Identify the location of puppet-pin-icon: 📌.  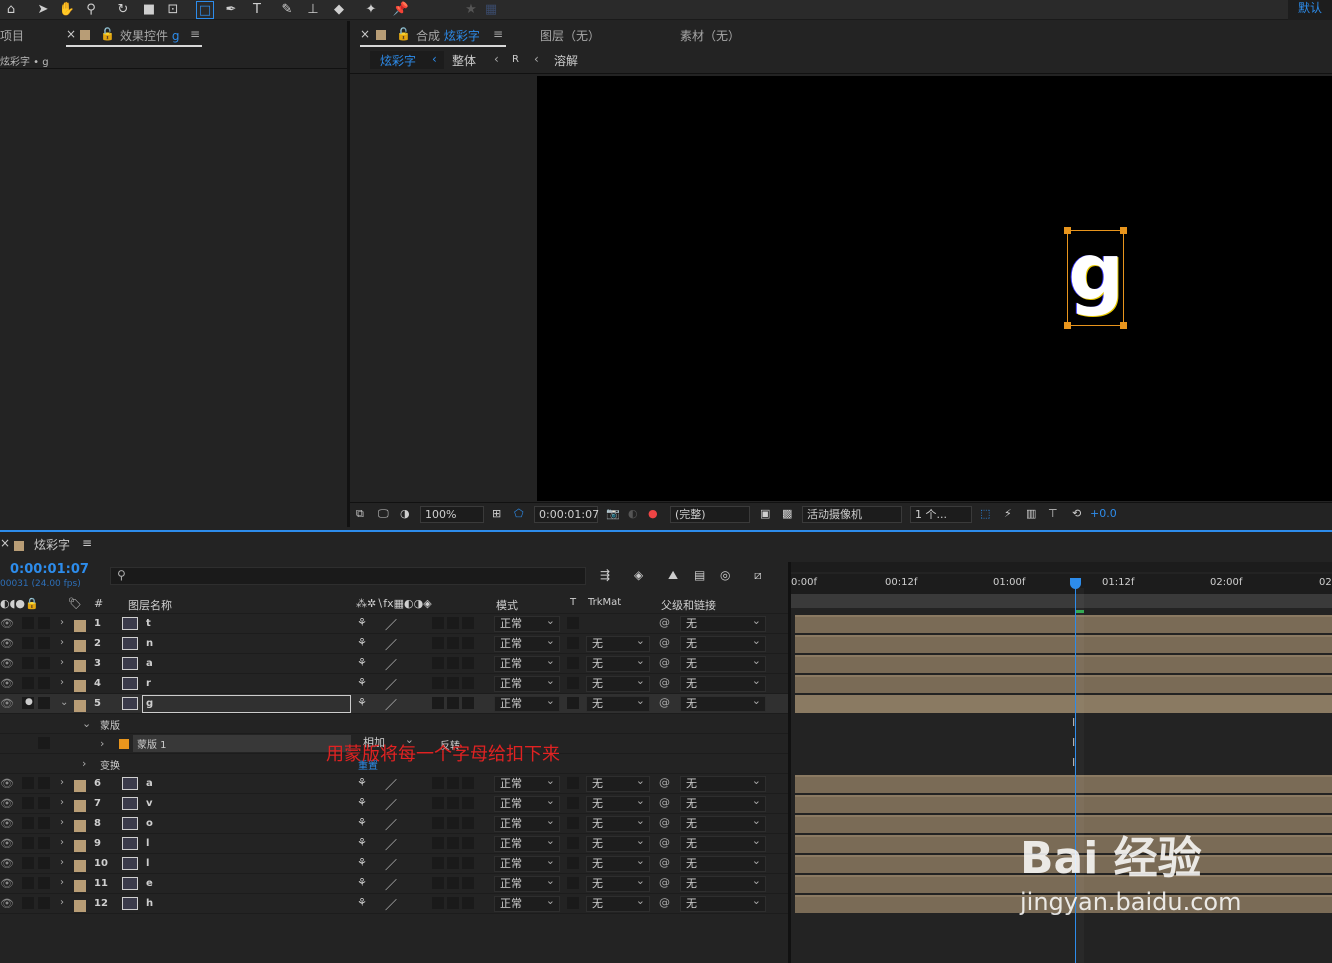
(401, 10).